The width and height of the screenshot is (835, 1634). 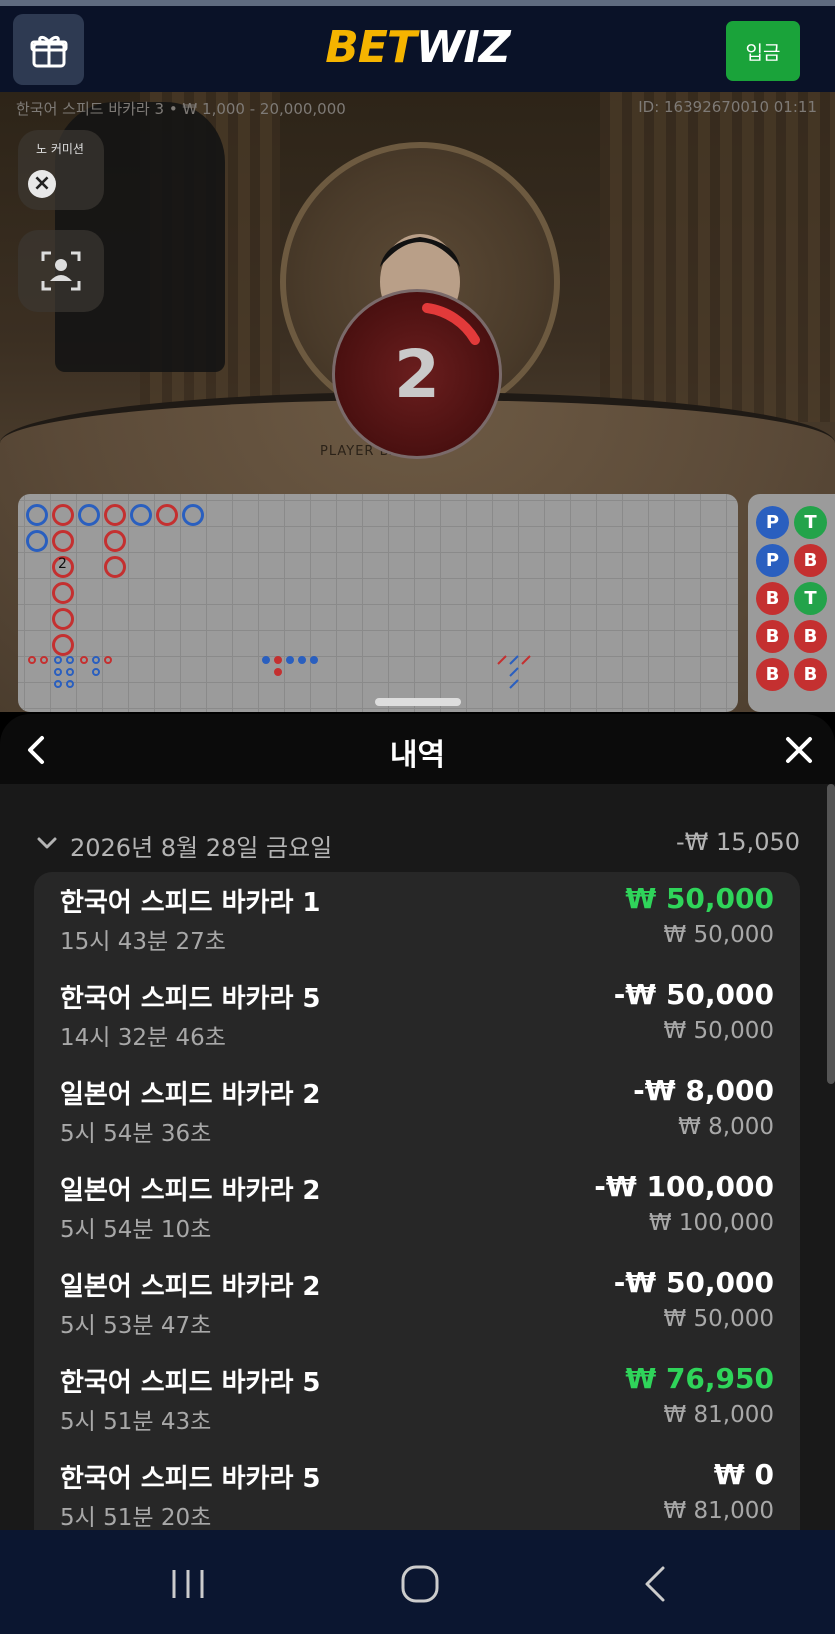 What do you see at coordinates (791, 603) in the screenshot?
I see `bead-road-board: P T P B B T B B B B` at bounding box center [791, 603].